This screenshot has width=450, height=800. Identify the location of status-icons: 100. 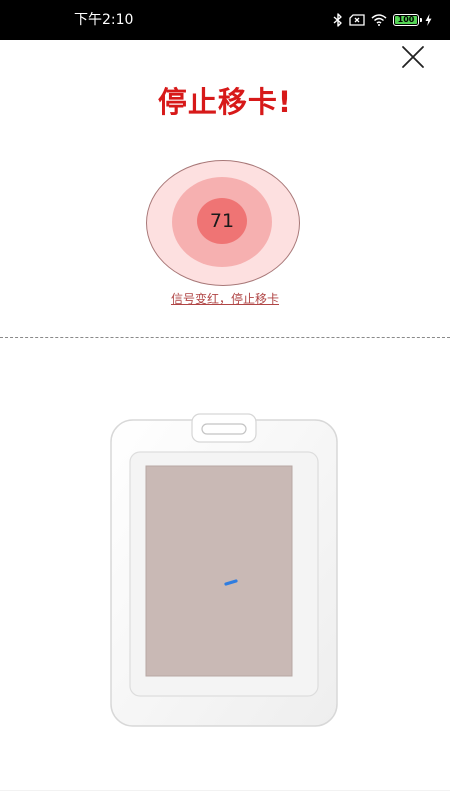
(382, 20).